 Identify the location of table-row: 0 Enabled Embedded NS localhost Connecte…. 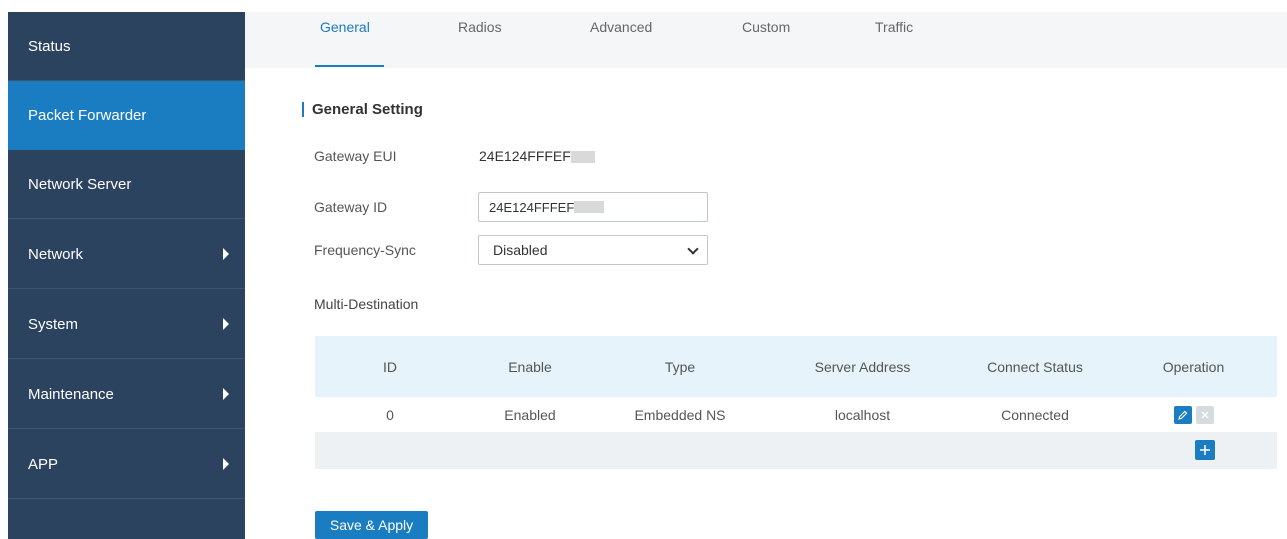
(796, 415).